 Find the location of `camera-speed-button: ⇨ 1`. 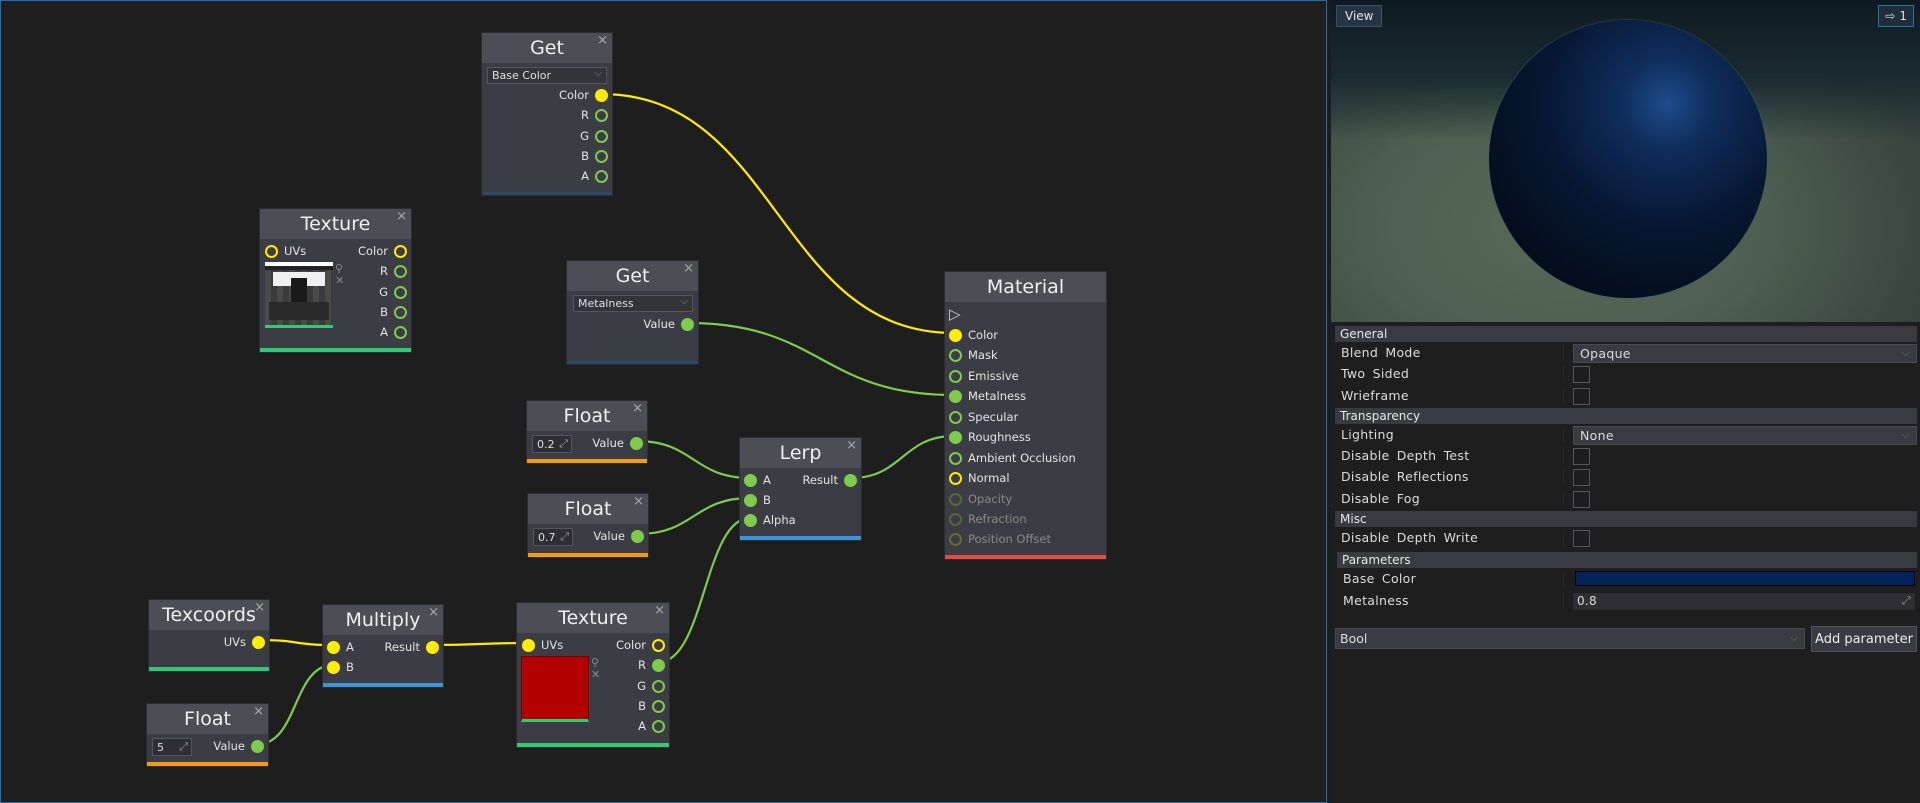

camera-speed-button: ⇨ 1 is located at coordinates (1896, 16).